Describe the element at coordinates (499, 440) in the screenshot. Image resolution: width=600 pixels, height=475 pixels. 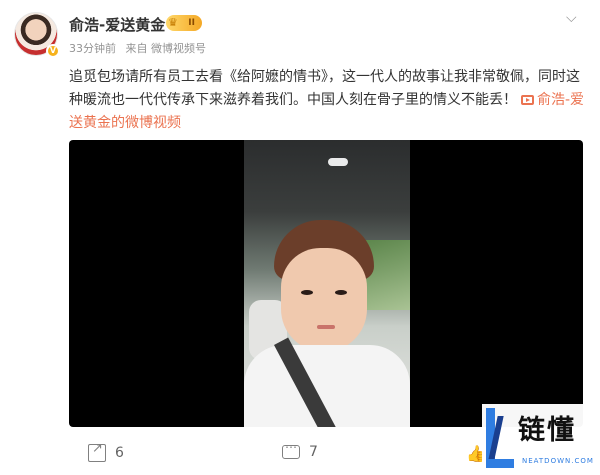
I see `watermark-logo-icon` at that location.